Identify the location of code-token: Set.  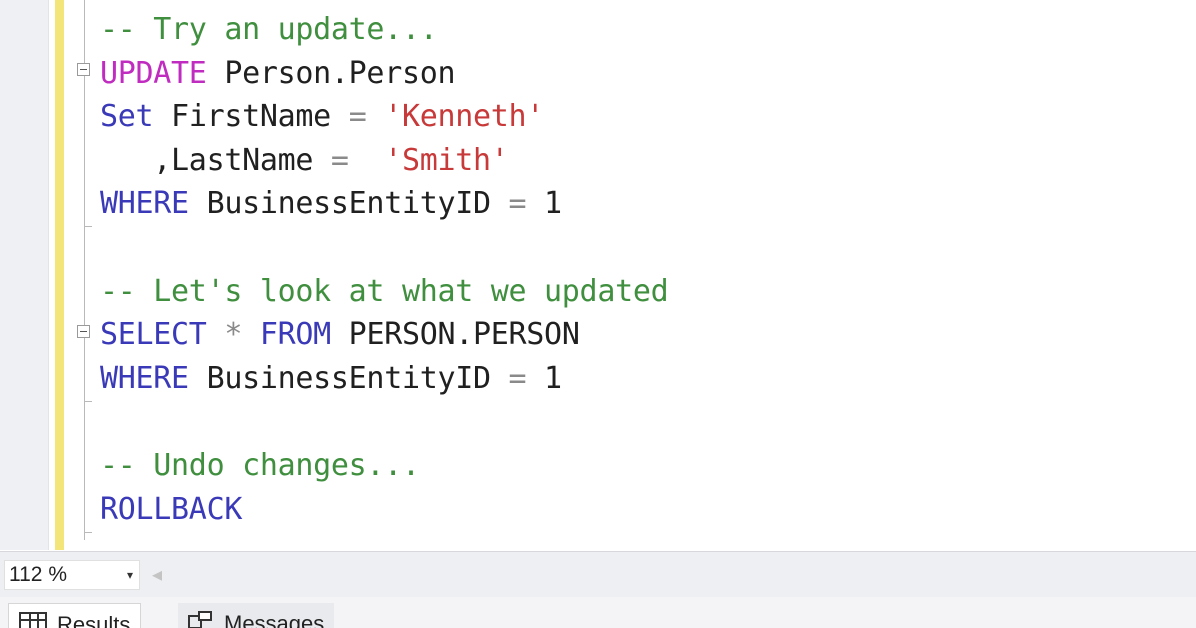
(127, 117).